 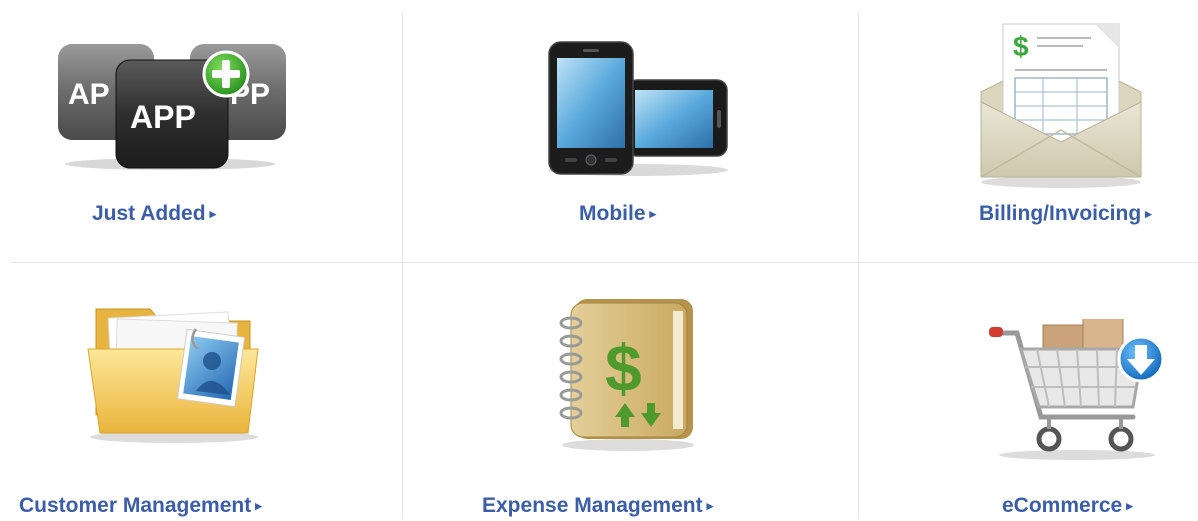 I want to click on category-label: Just Added ▸, so click(x=154, y=215).